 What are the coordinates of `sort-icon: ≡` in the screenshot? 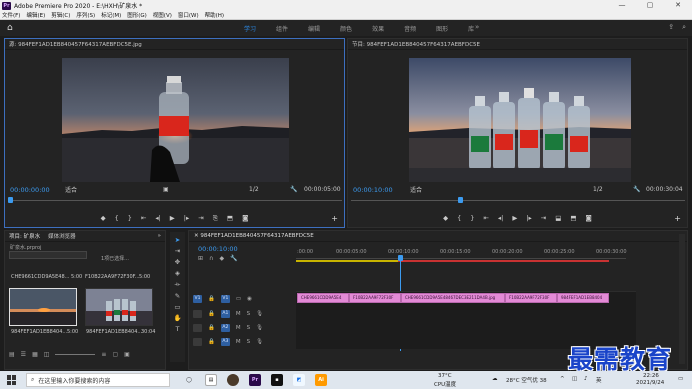 It's located at (103, 354).